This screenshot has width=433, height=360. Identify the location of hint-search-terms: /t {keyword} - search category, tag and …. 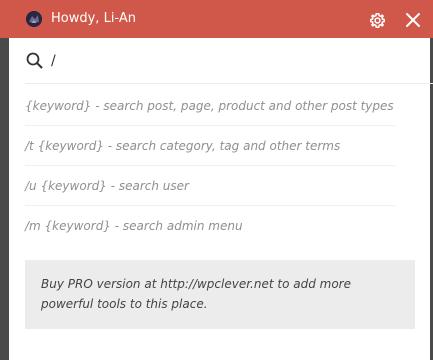
(210, 146).